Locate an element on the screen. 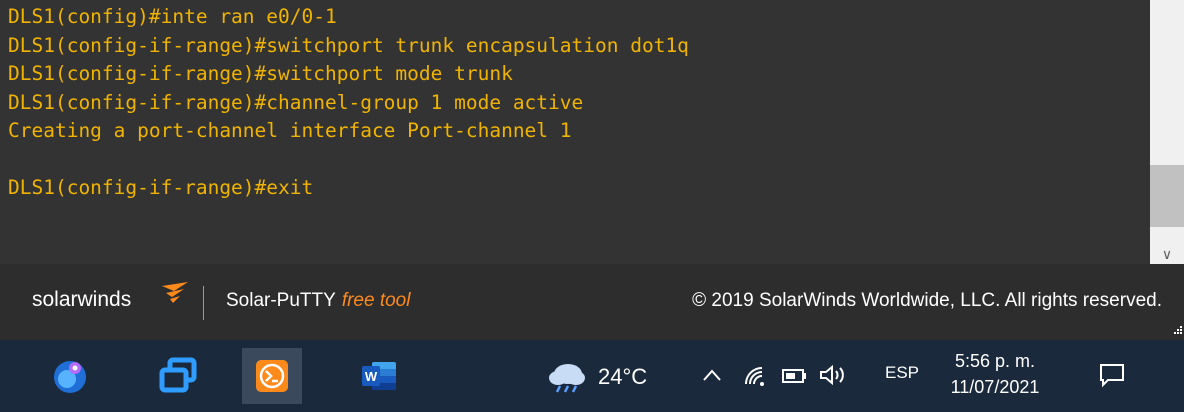  taskbar-app-browser is located at coordinates (70, 376).